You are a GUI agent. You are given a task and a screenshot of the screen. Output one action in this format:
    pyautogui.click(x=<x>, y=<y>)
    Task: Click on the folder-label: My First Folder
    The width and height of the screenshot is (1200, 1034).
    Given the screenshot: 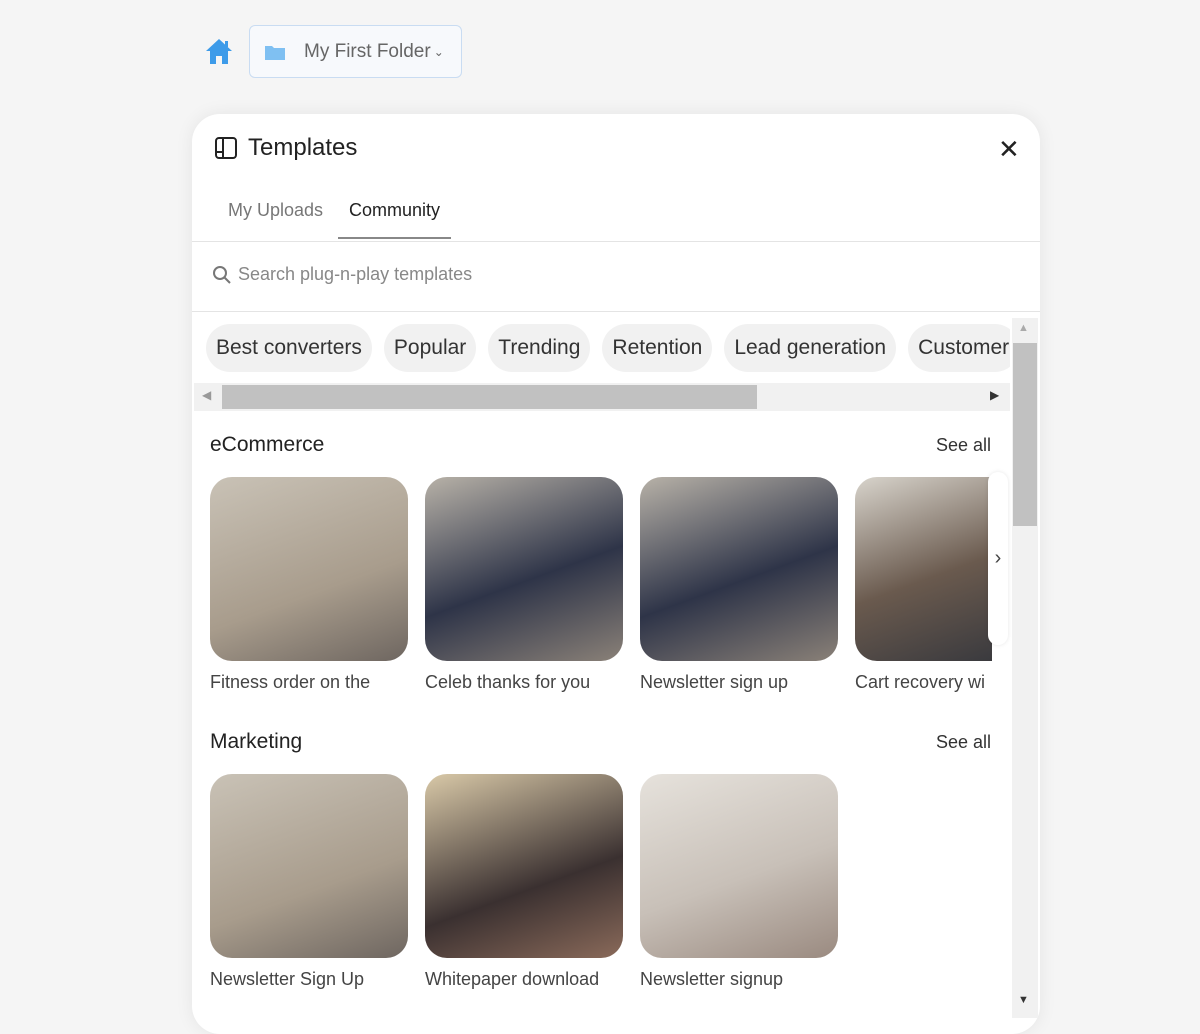 What is the action you would take?
    pyautogui.click(x=367, y=51)
    